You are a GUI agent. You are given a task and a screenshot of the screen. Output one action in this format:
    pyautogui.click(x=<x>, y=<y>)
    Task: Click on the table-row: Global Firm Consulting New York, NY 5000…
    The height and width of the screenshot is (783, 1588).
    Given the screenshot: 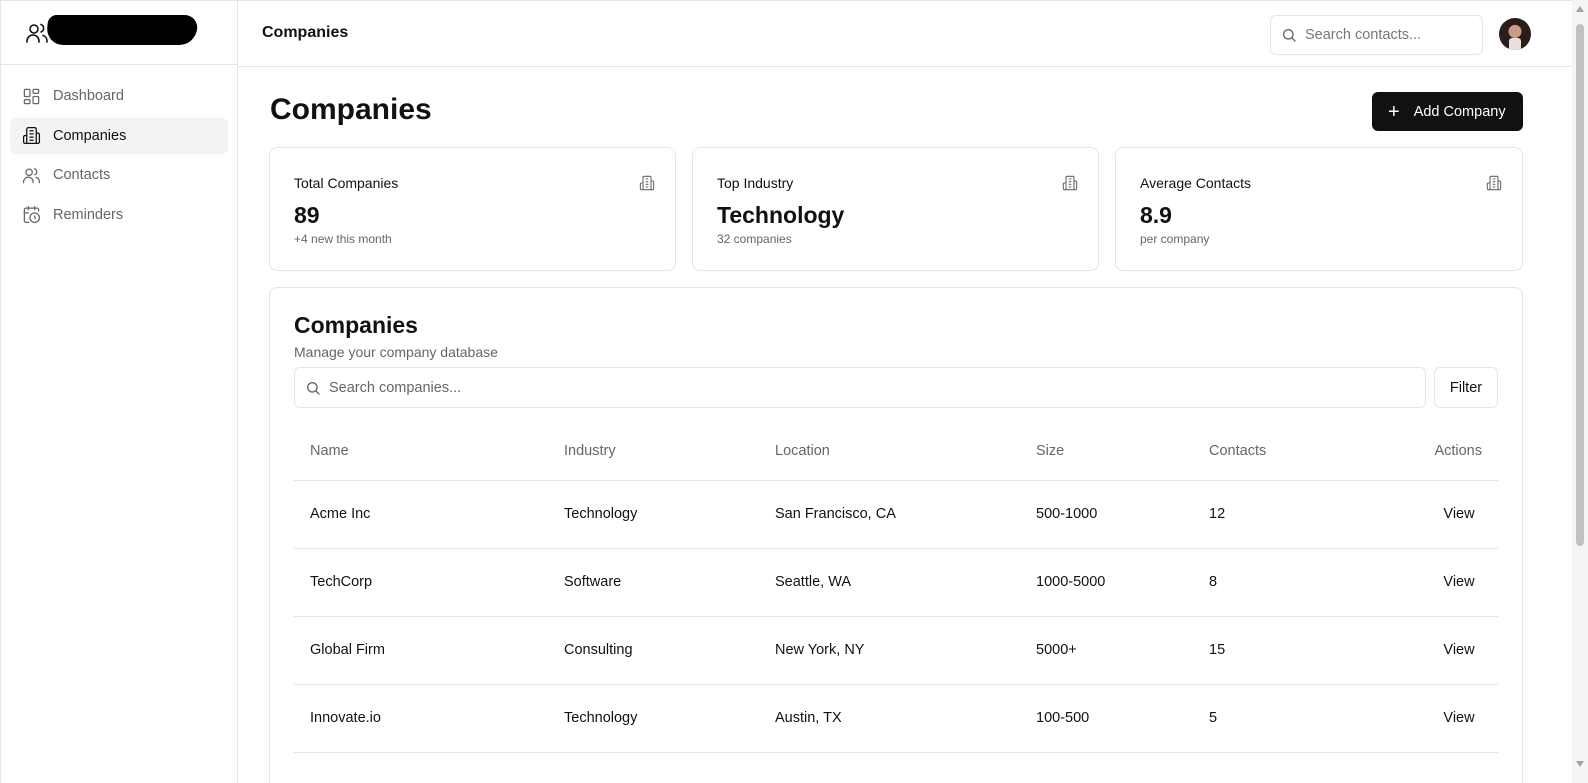 What is the action you would take?
    pyautogui.click(x=896, y=650)
    